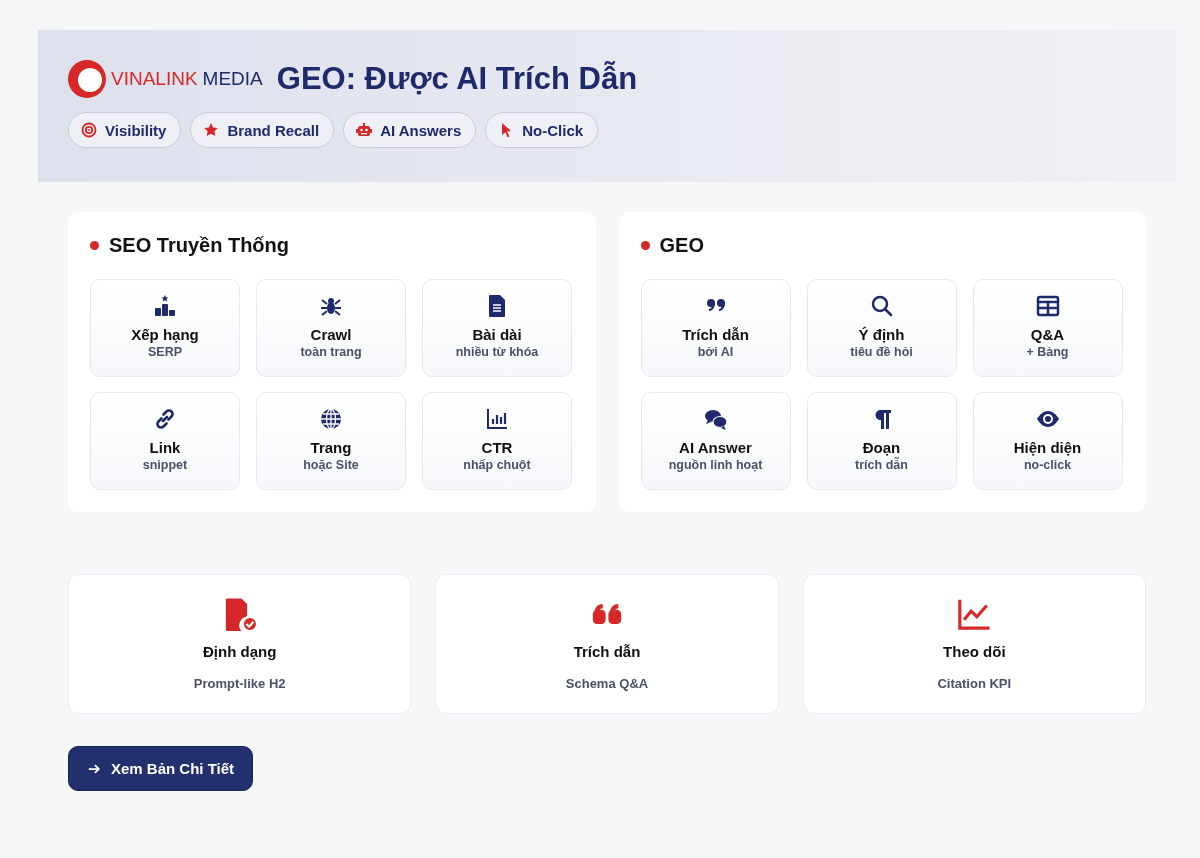  Describe the element at coordinates (607, 683) in the screenshot. I see `feature-subtitle: Schema Q&A` at that location.